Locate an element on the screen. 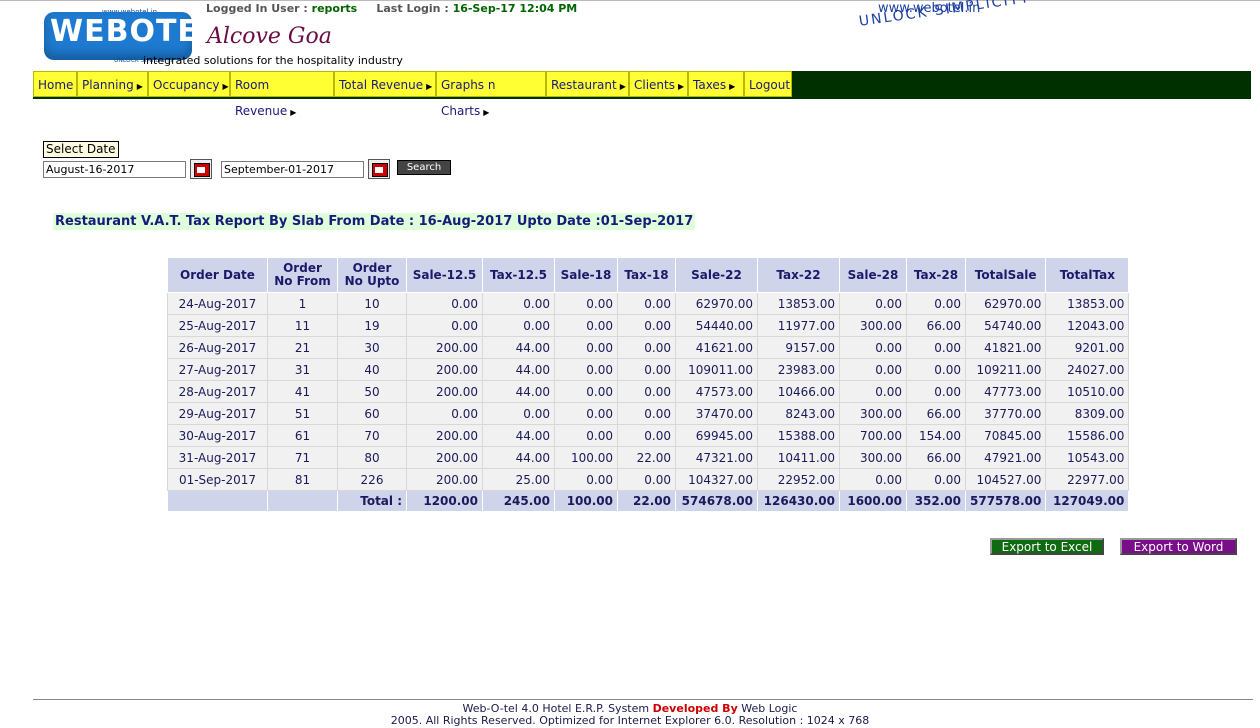 This screenshot has width=1260, height=728. table-cell: 26-Aug-2017 is located at coordinates (217, 347).